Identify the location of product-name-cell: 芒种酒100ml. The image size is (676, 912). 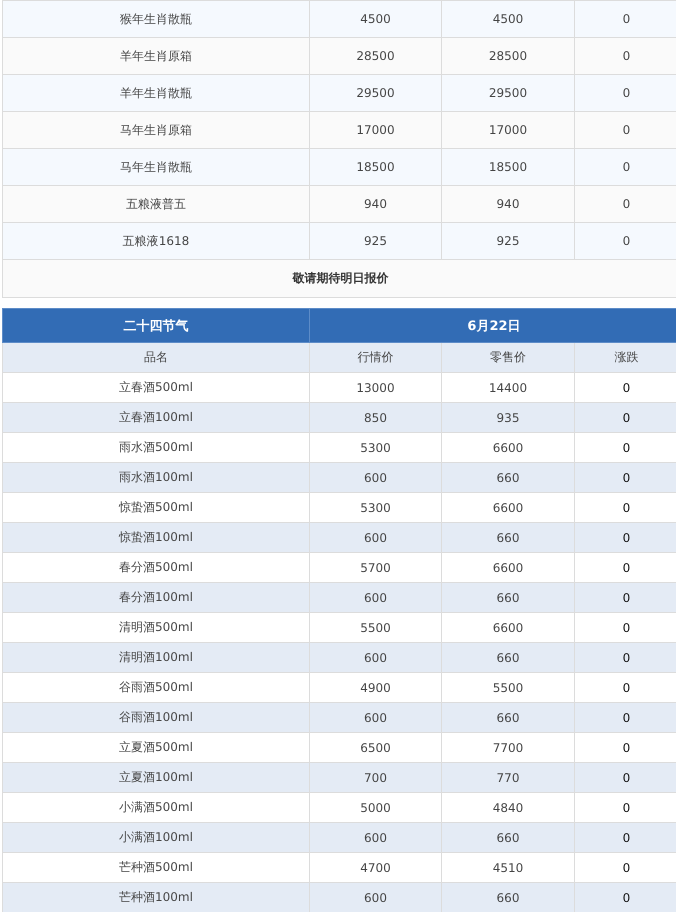
(156, 897).